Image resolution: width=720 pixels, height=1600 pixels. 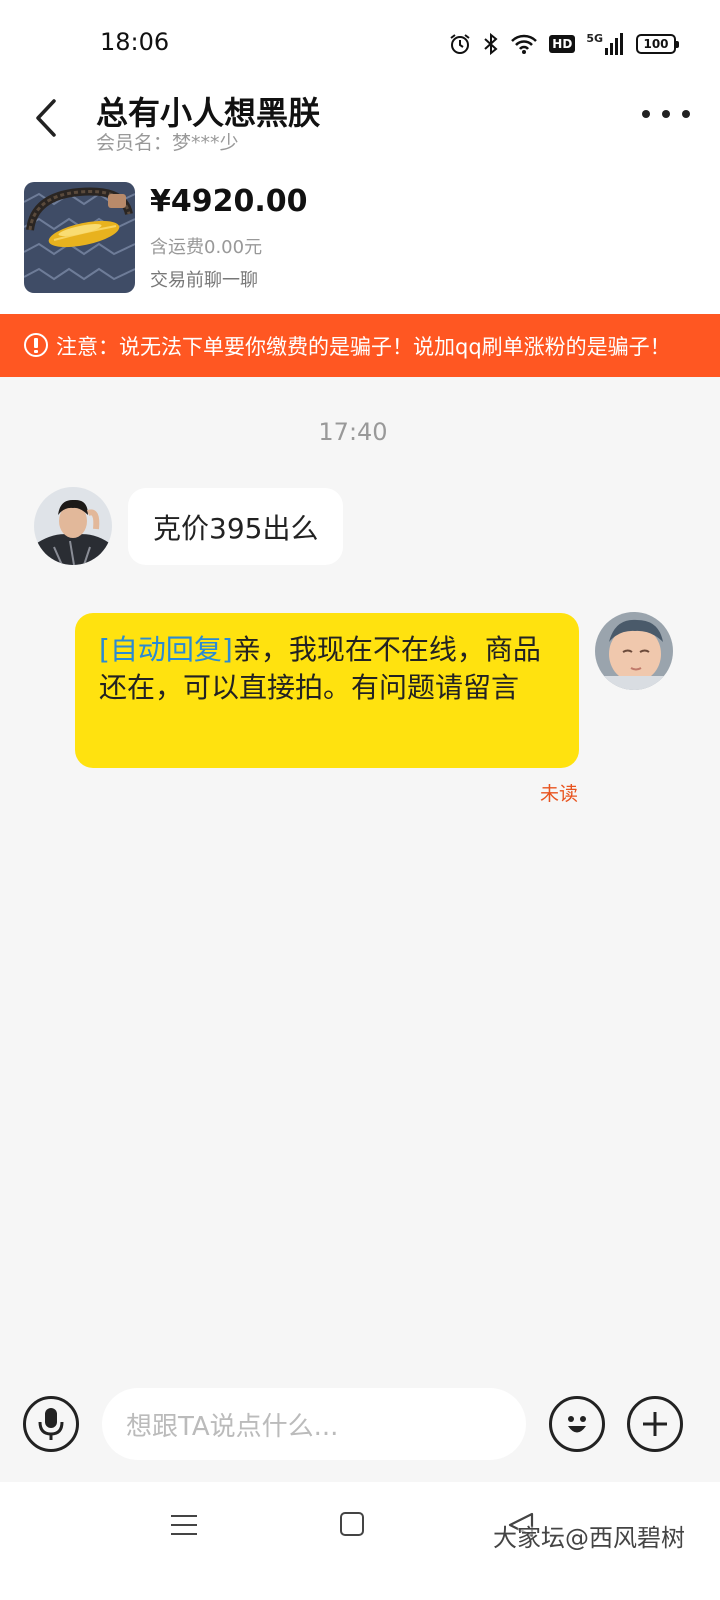 I want to click on signal-icon, so click(x=614, y=44).